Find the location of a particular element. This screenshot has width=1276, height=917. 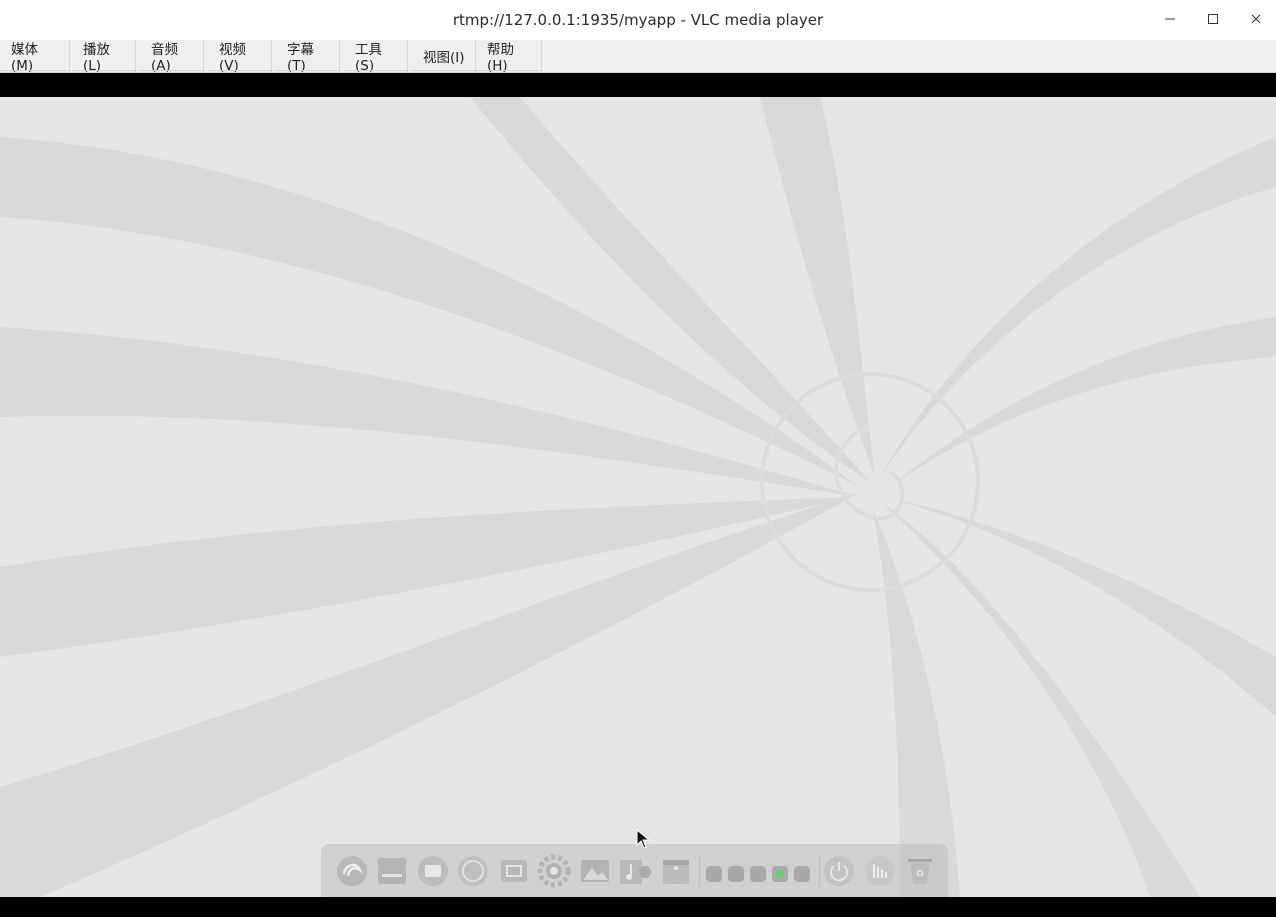

close-button is located at coordinates (1256, 19).